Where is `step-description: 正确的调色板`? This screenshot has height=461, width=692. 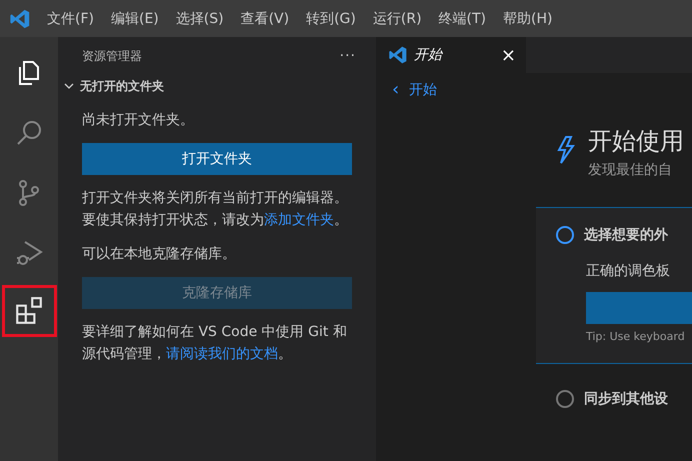
step-description: 正确的调色板 is located at coordinates (628, 271).